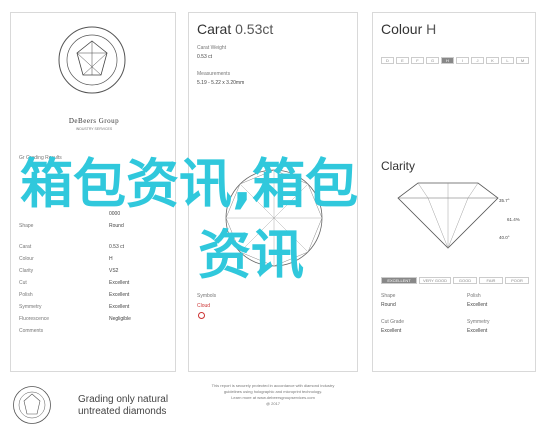 This screenshot has width=546, height=436. I want to click on carat-weight-value: 0.53 ct, so click(205, 57).